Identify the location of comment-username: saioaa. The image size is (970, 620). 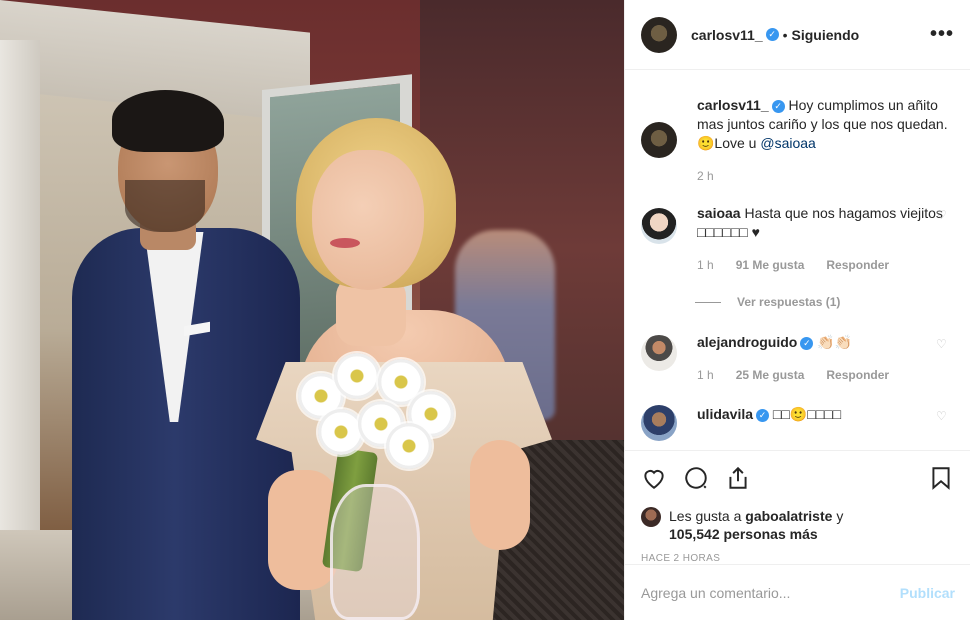
(719, 213).